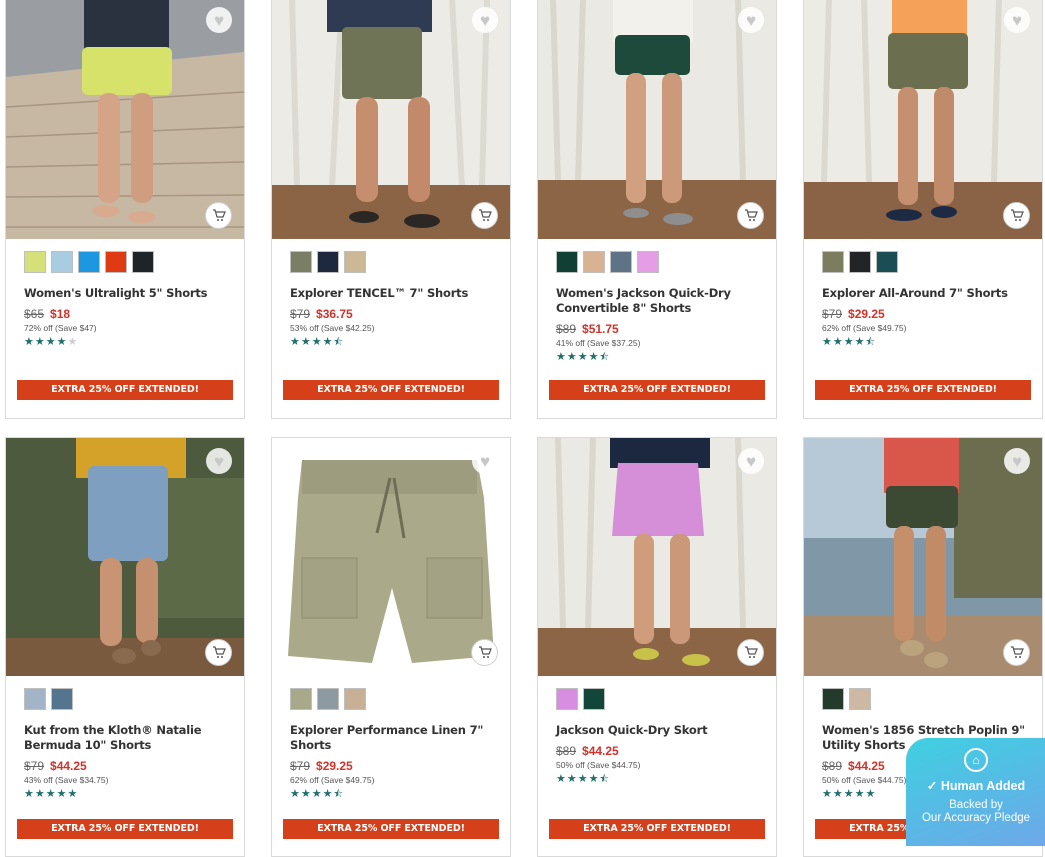  Describe the element at coordinates (864, 328) in the screenshot. I see `savings-text: 62% off (Save $49.75)` at that location.